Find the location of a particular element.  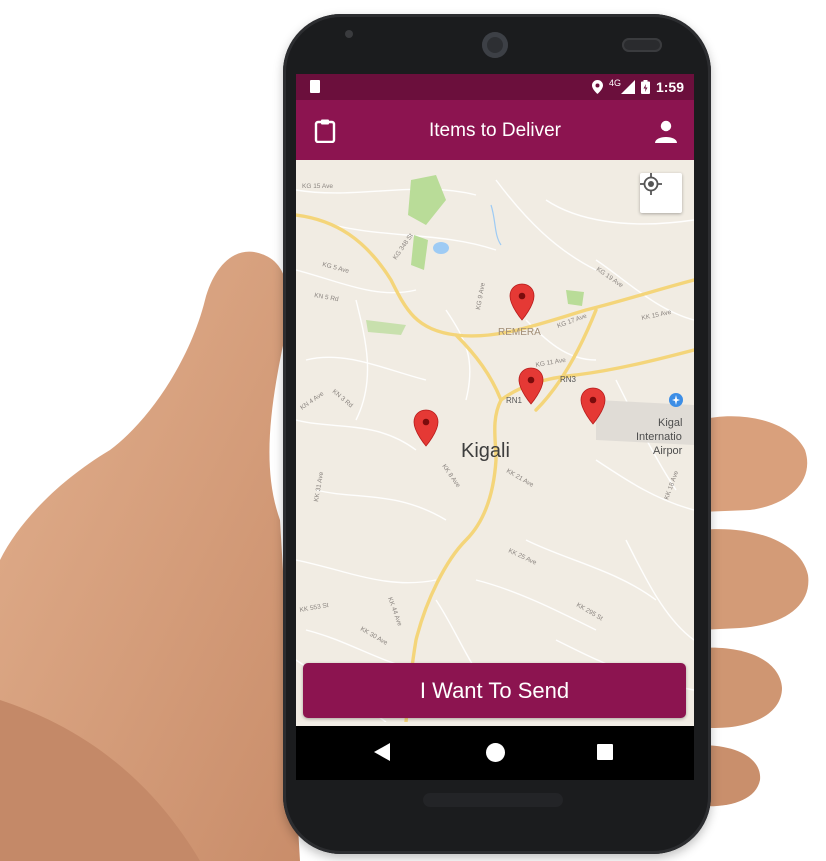

road-label-rn3: RN3 is located at coordinates (568, 379).